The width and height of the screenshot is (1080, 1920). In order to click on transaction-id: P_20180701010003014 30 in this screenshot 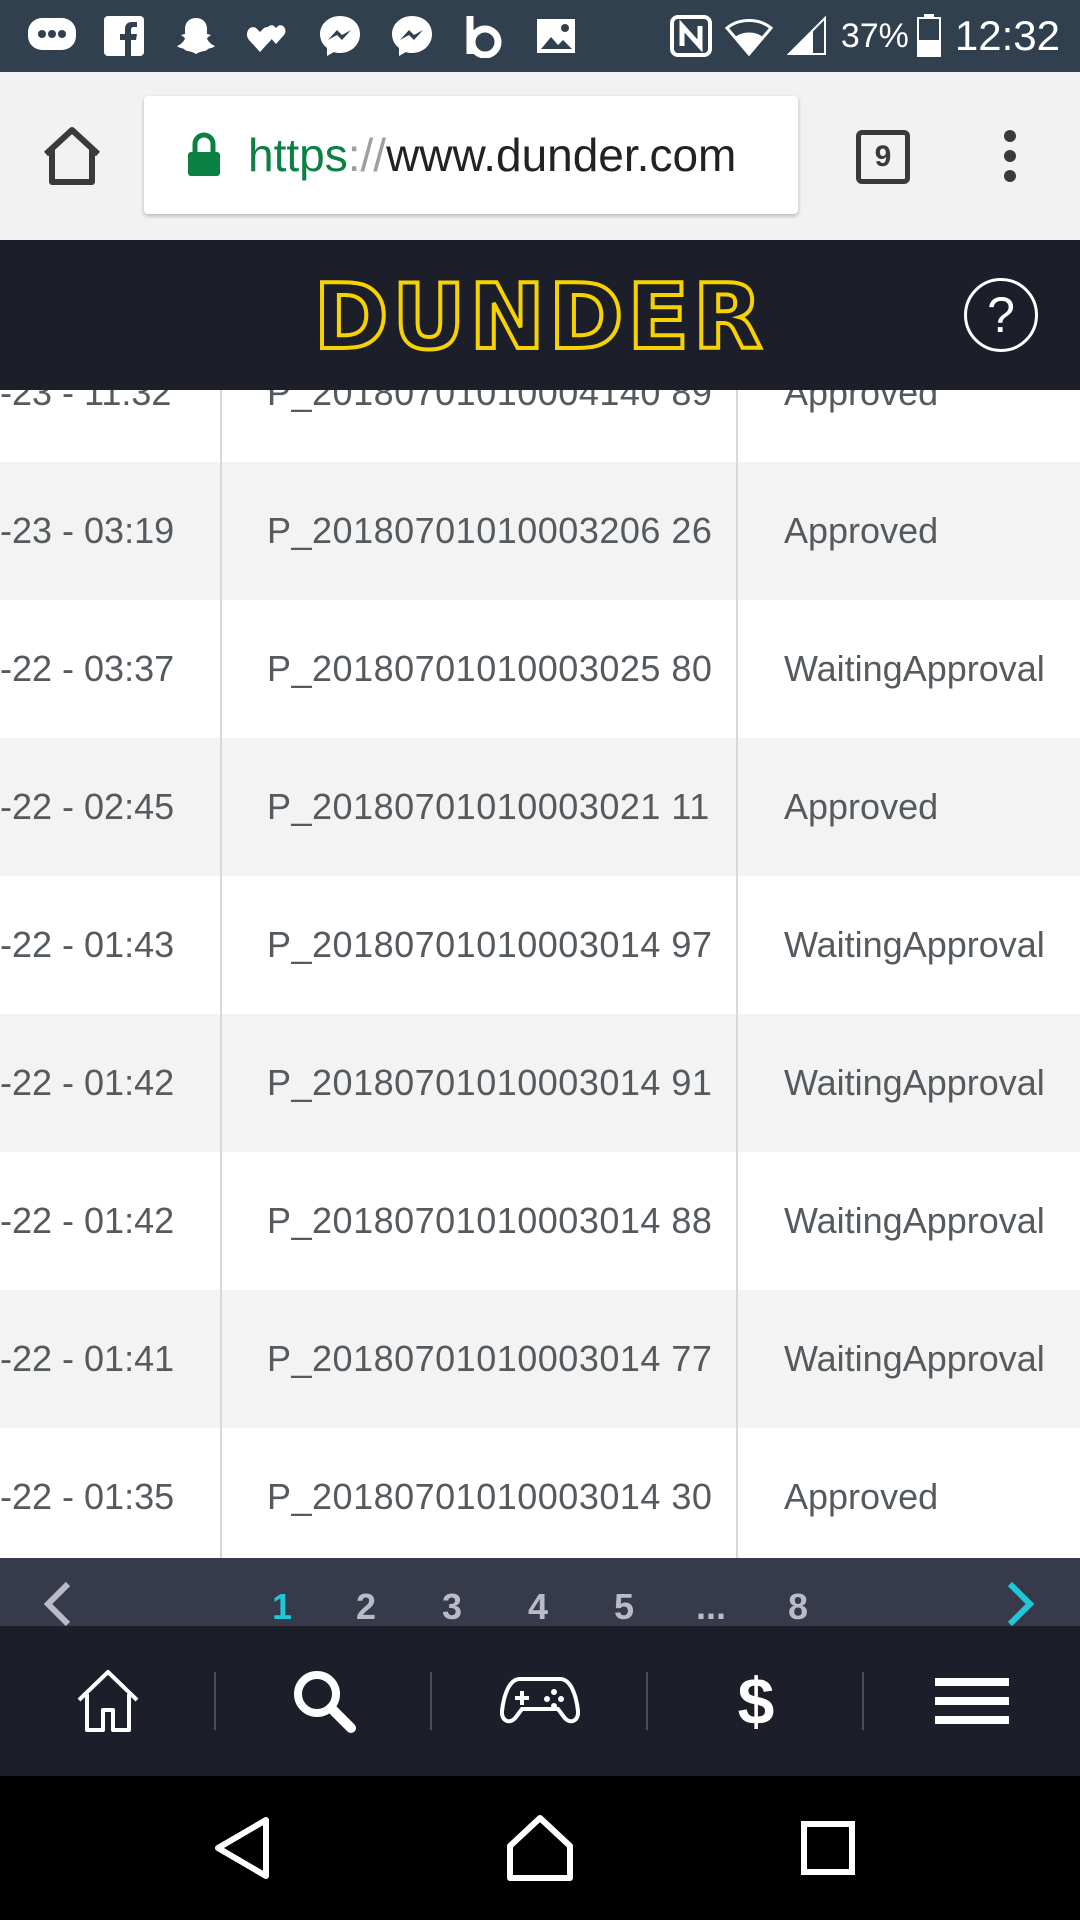, I will do `click(490, 1496)`.